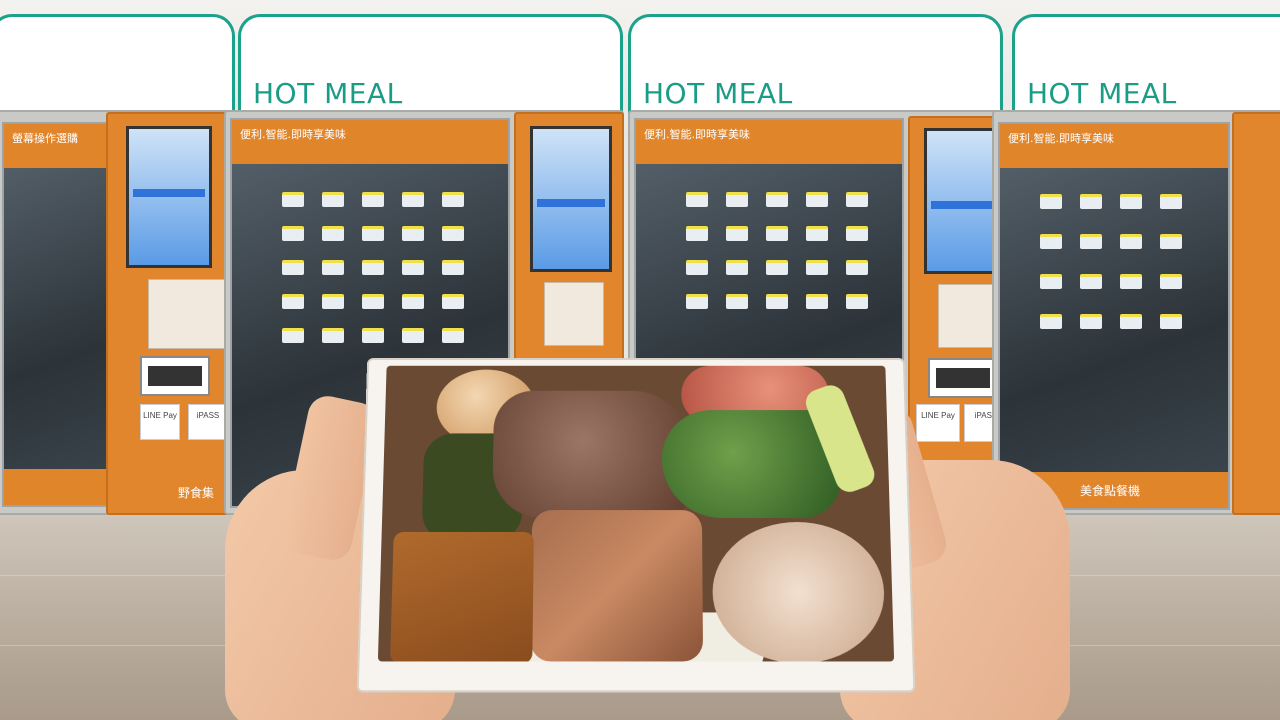 The height and width of the screenshot is (720, 1280). Describe the element at coordinates (117, 64) in the screenshot. I see `hot-meal-sign-partial` at that location.